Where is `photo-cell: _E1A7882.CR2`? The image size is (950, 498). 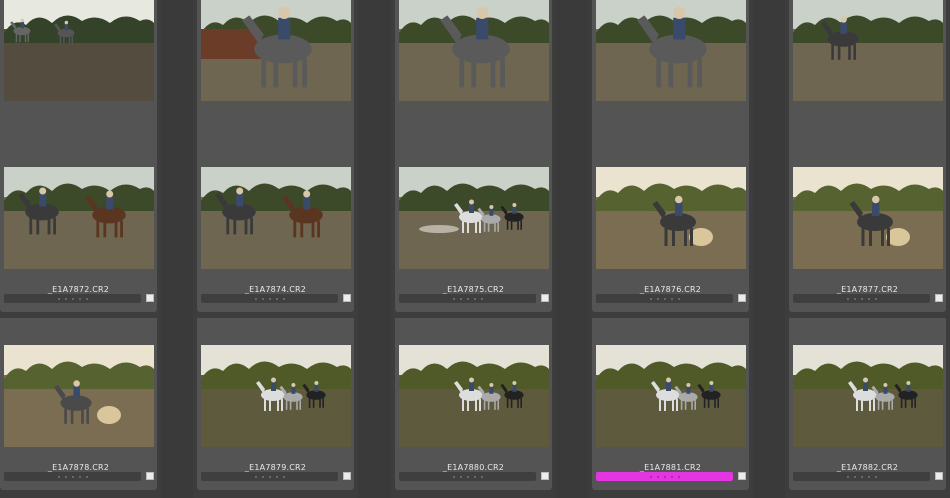
photo-cell: _E1A7882.CR2 is located at coordinates (867, 404).